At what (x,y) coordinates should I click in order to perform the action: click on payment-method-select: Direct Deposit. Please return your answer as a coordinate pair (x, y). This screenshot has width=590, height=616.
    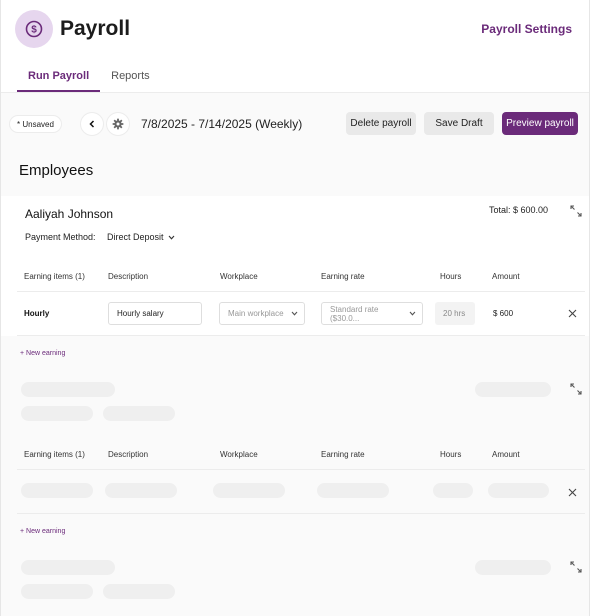
    Looking at the image, I should click on (141, 237).